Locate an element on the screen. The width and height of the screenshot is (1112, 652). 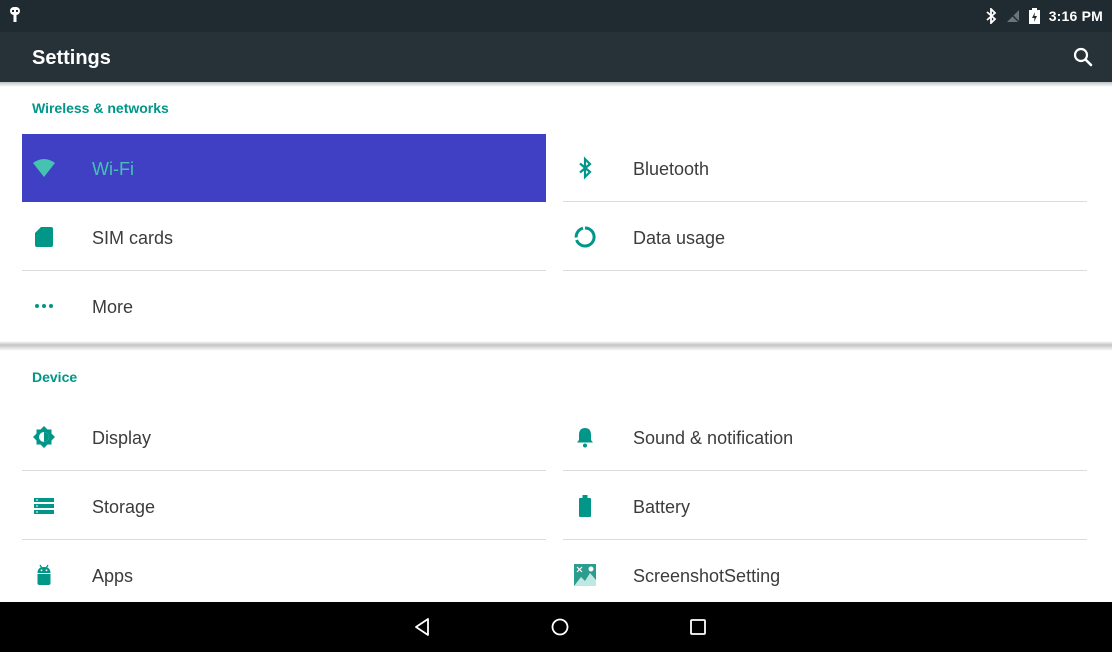
settings-item-label: Data usage is located at coordinates (679, 238).